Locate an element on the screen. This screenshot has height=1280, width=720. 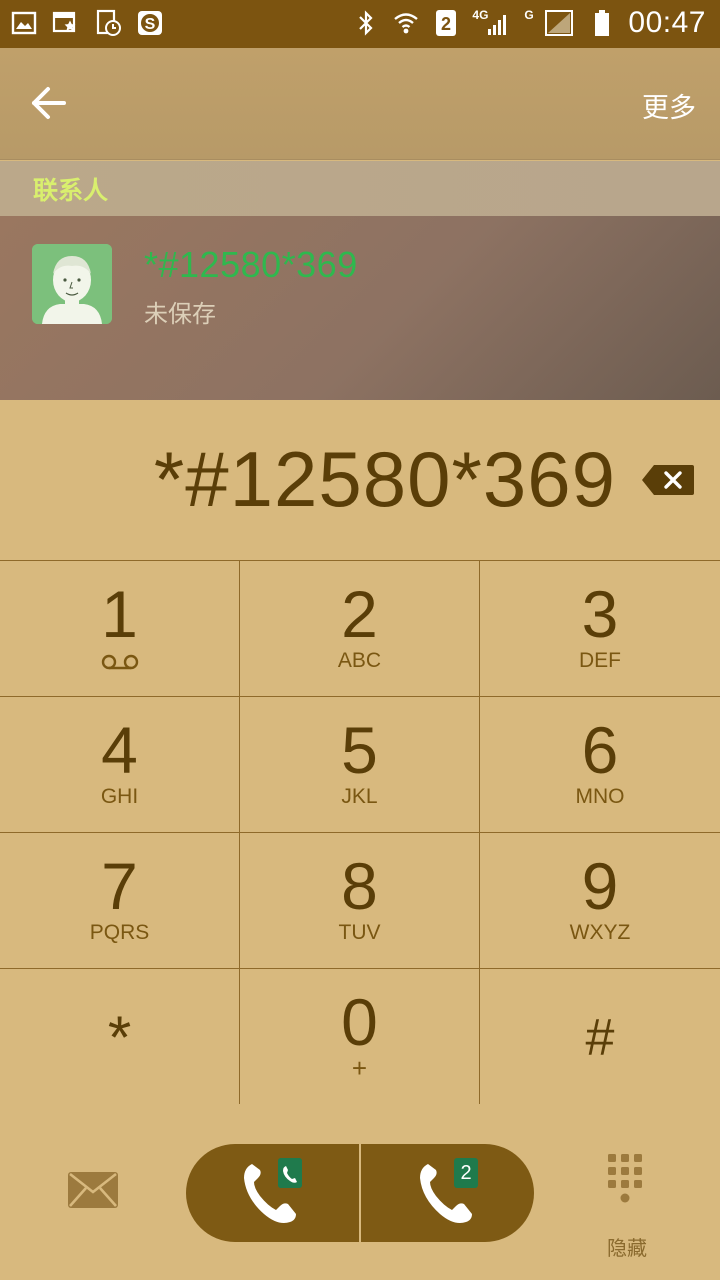
clock-file-icon is located at coordinates (108, 23).